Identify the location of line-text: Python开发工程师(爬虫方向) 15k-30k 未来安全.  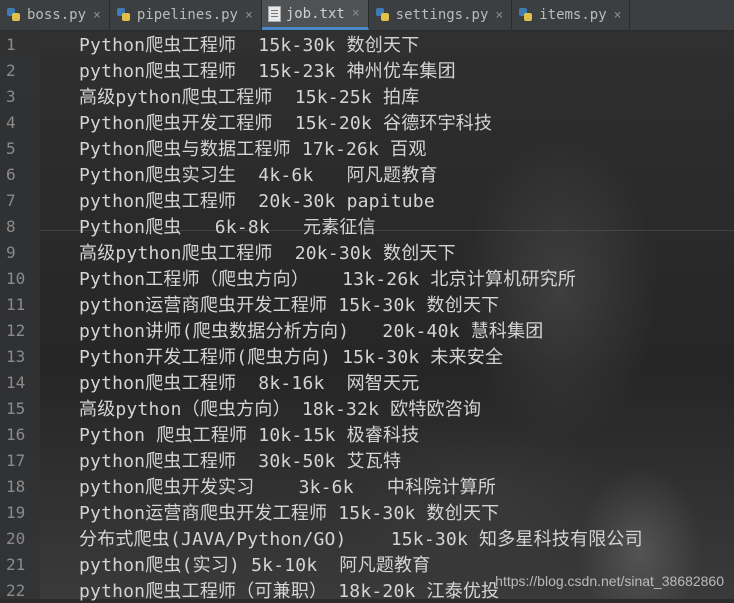
(291, 356).